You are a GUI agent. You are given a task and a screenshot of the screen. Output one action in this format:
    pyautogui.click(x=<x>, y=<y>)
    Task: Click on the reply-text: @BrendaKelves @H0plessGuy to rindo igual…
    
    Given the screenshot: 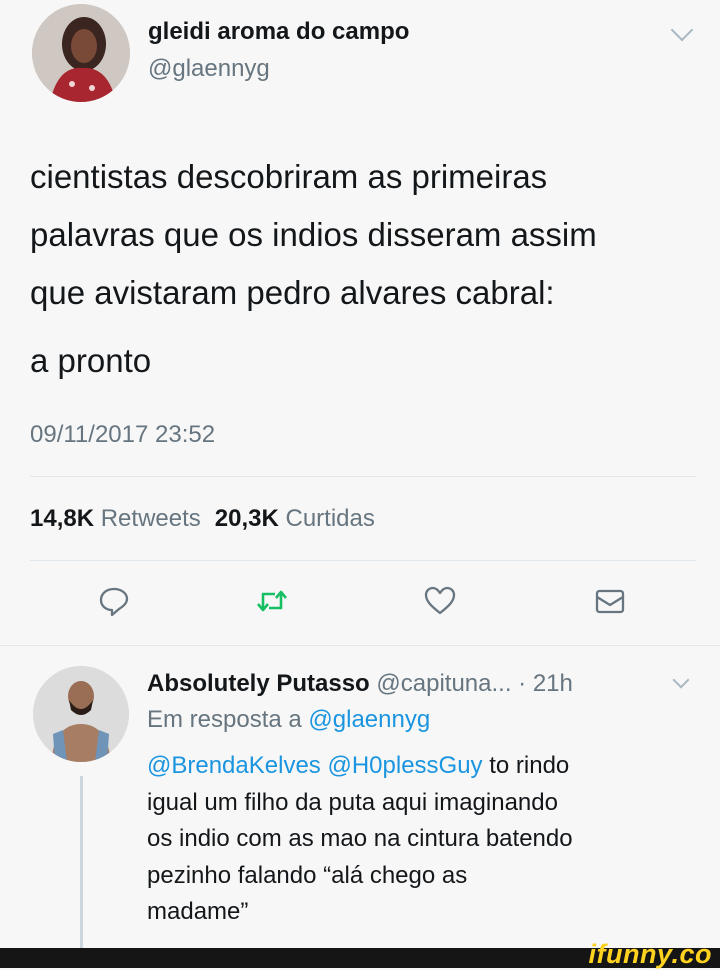 What is the action you would take?
    pyautogui.click(x=427, y=839)
    